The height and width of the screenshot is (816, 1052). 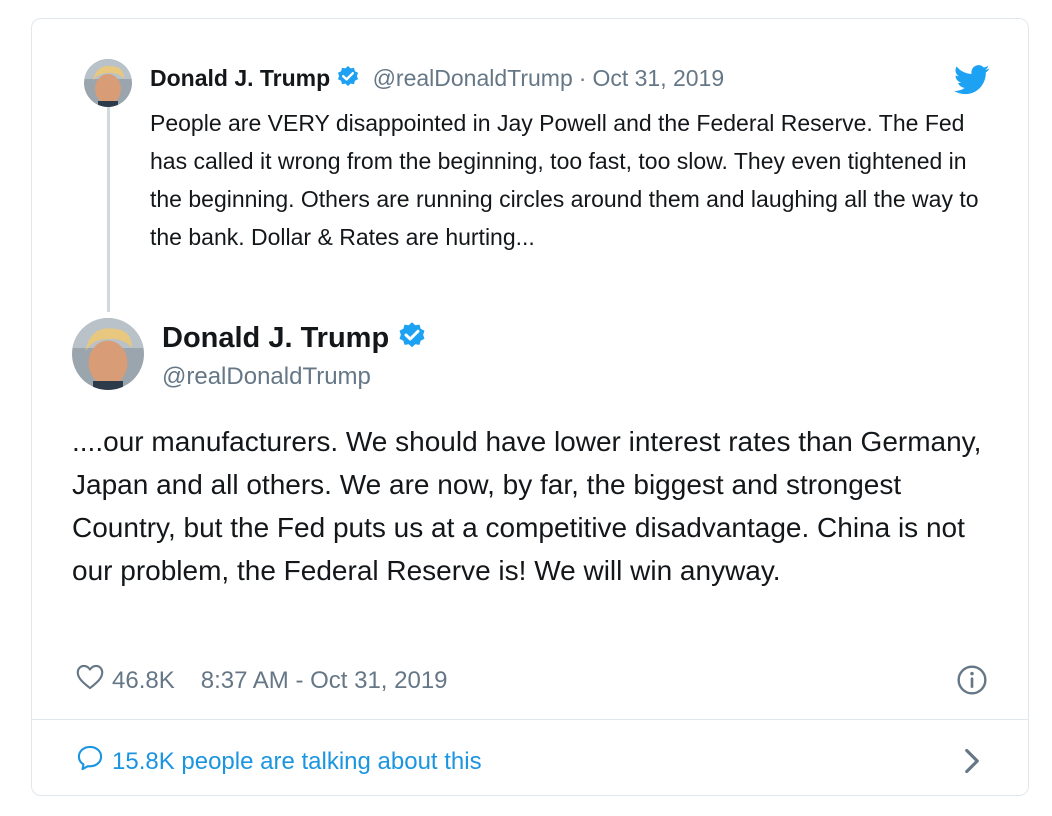 What do you see at coordinates (972, 682) in the screenshot?
I see `info-icon` at bounding box center [972, 682].